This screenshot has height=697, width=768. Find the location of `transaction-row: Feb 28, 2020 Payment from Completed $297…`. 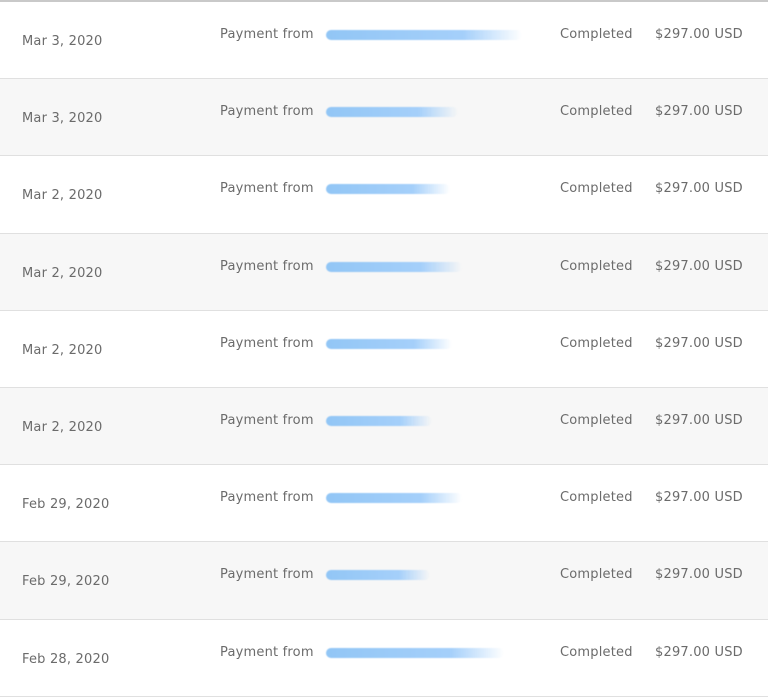

transaction-row: Feb 28, 2020 Payment from Completed $297… is located at coordinates (384, 658).